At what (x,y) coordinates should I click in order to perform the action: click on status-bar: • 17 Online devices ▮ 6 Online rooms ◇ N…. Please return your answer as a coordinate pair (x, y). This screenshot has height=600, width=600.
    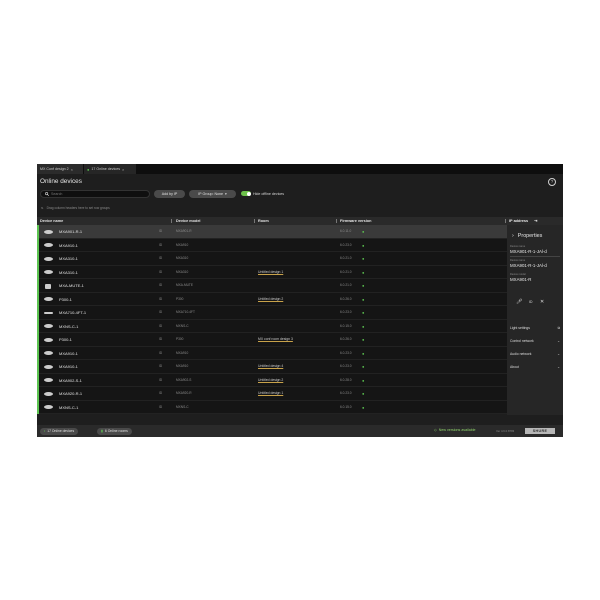
    Looking at the image, I should click on (300, 431).